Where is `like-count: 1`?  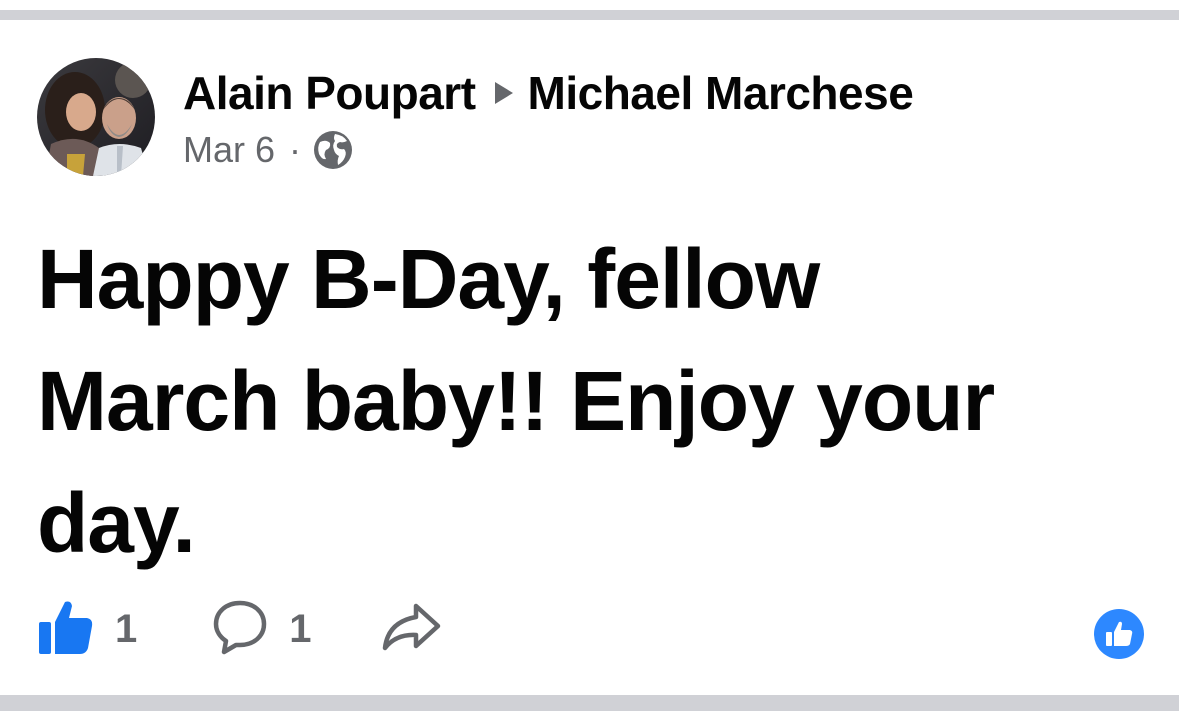 like-count: 1 is located at coordinates (126, 628).